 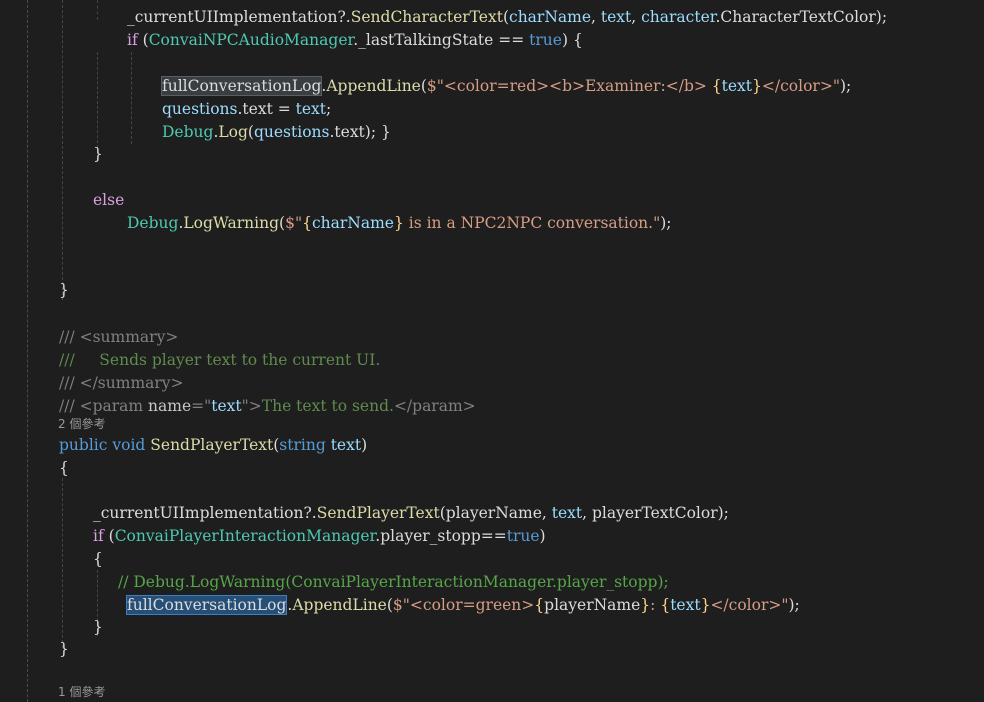 I want to click on code-token: public, so click(x=83, y=445).